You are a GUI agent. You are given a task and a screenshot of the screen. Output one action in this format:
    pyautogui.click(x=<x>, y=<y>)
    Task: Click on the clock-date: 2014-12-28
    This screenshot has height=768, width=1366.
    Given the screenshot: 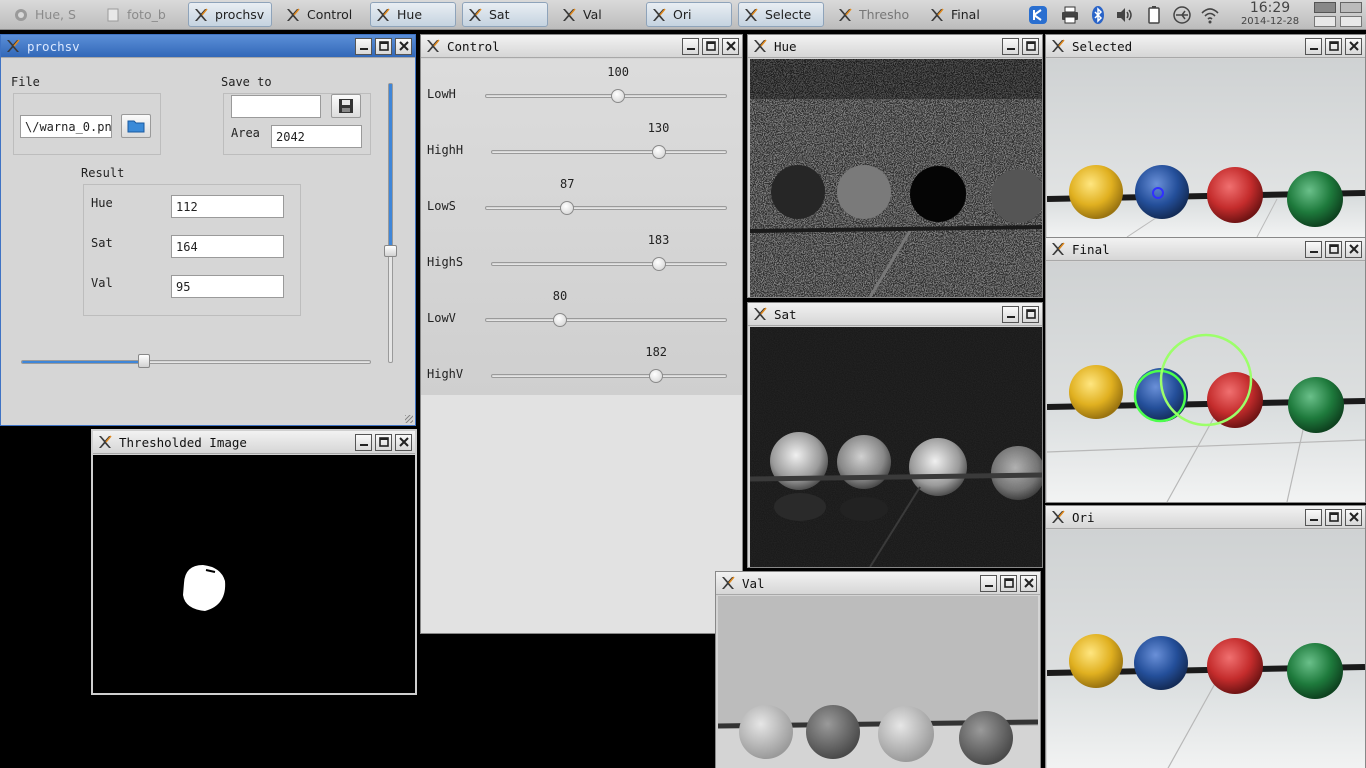 What is the action you would take?
    pyautogui.click(x=1270, y=21)
    